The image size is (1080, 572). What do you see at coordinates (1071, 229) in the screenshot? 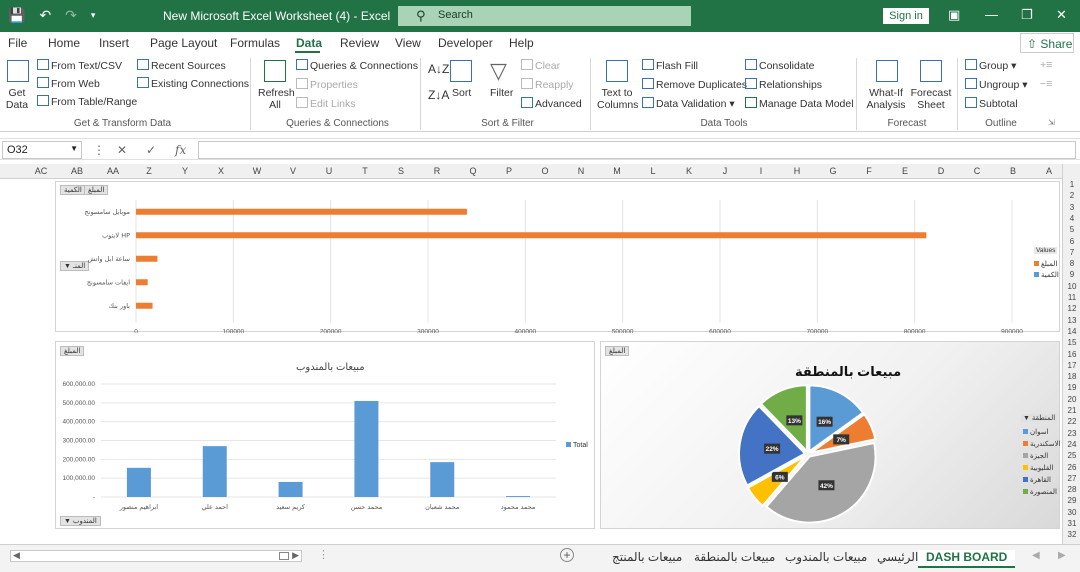
I see `row-header: 5` at bounding box center [1071, 229].